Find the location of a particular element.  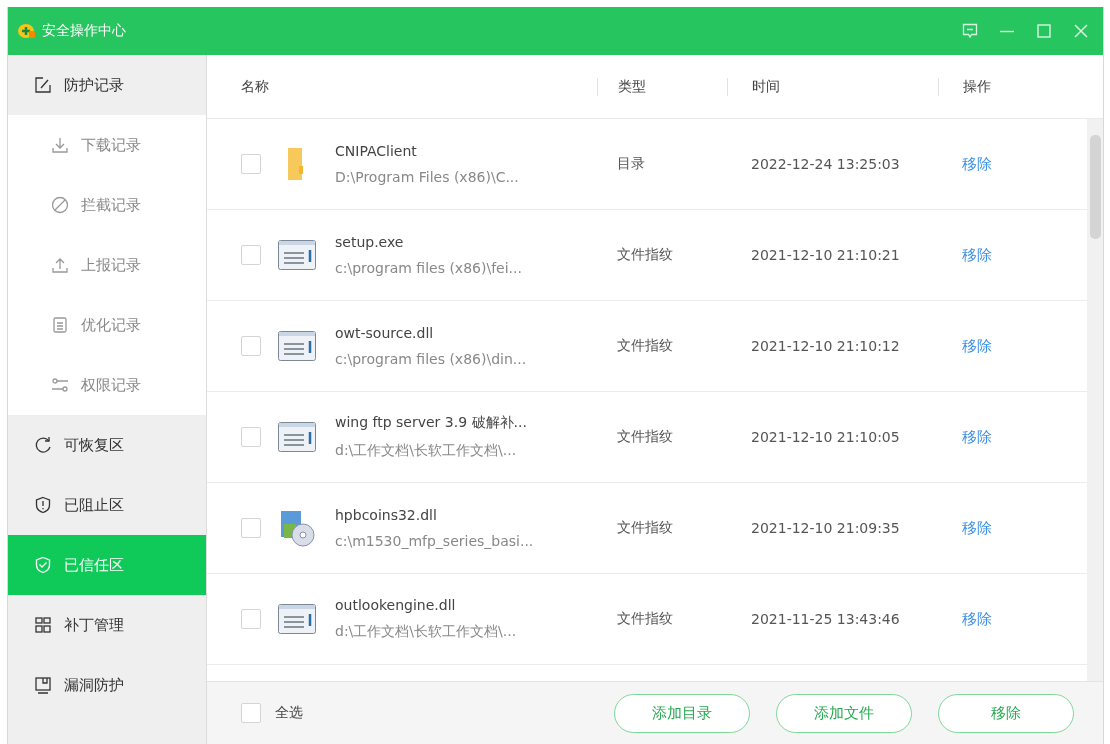

column-header: 名称 is located at coordinates (255, 86).